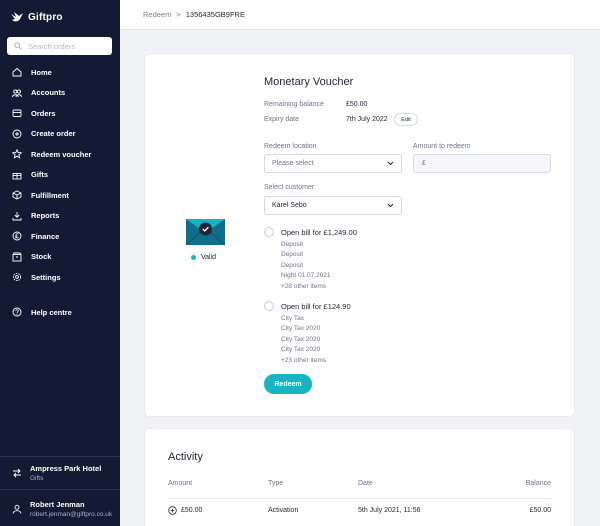 Image resolution: width=600 pixels, height=526 pixels. What do you see at coordinates (282, 119) in the screenshot?
I see `expiry-date-label: Expiry date` at bounding box center [282, 119].